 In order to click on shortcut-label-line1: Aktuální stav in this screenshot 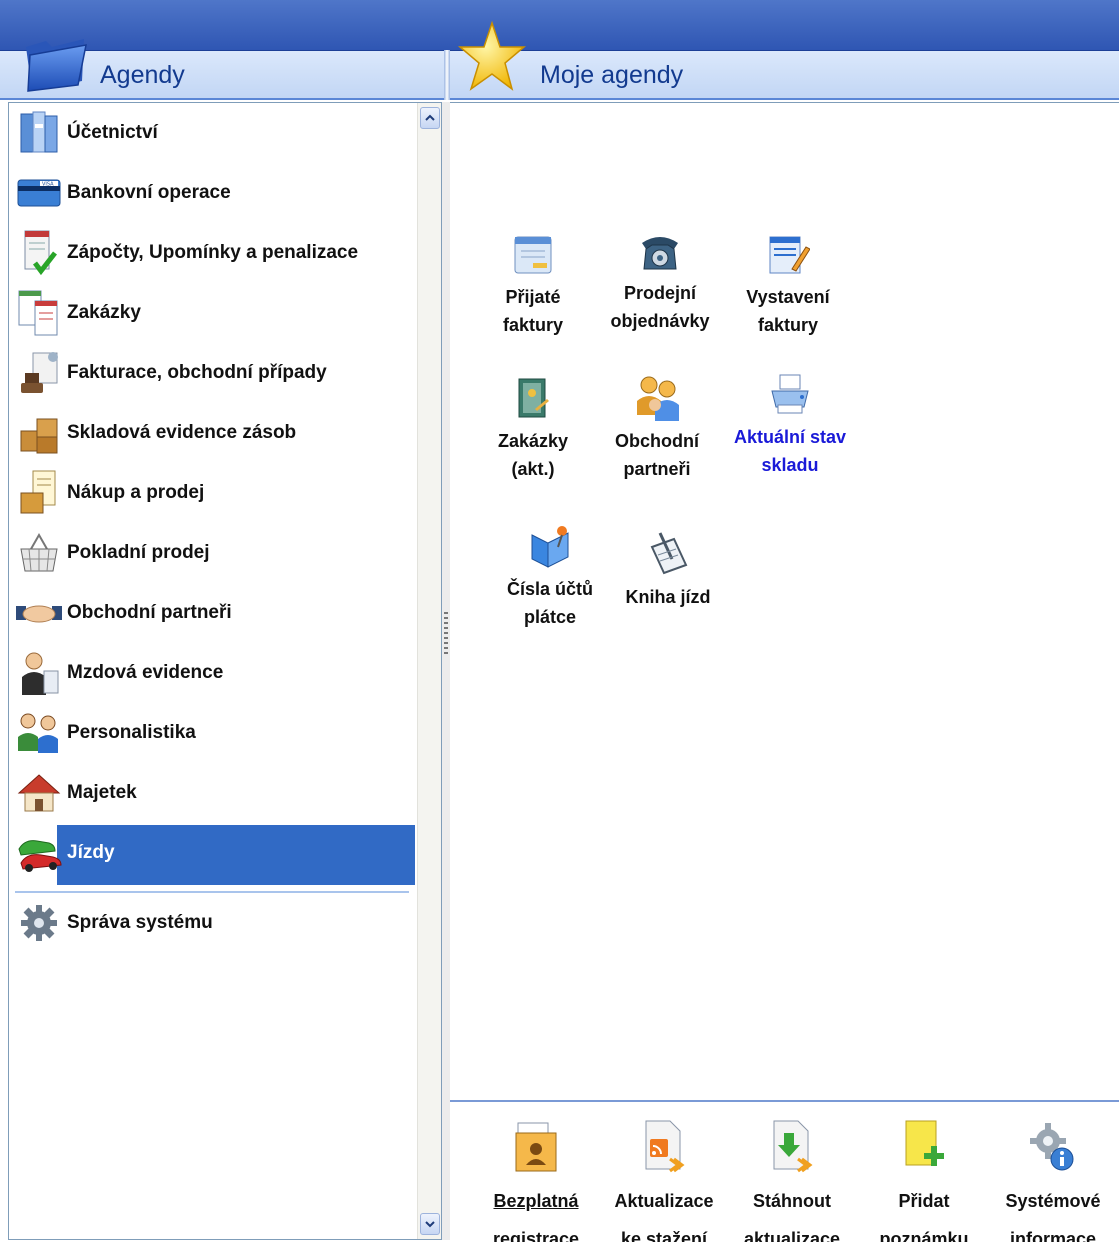, I will do `click(790, 437)`.